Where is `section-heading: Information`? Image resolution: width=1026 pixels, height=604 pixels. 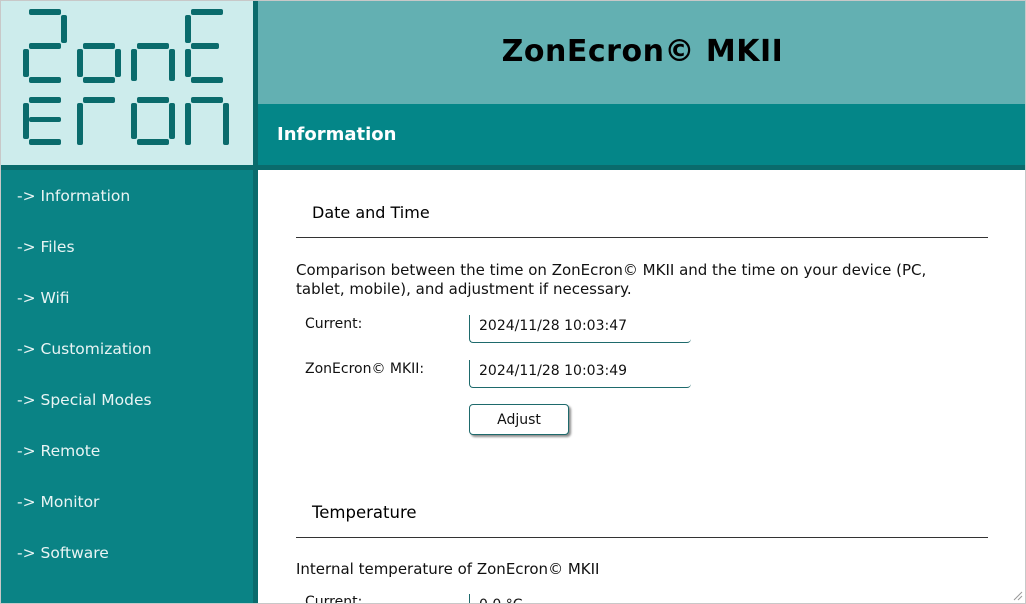
section-heading: Information is located at coordinates (337, 134).